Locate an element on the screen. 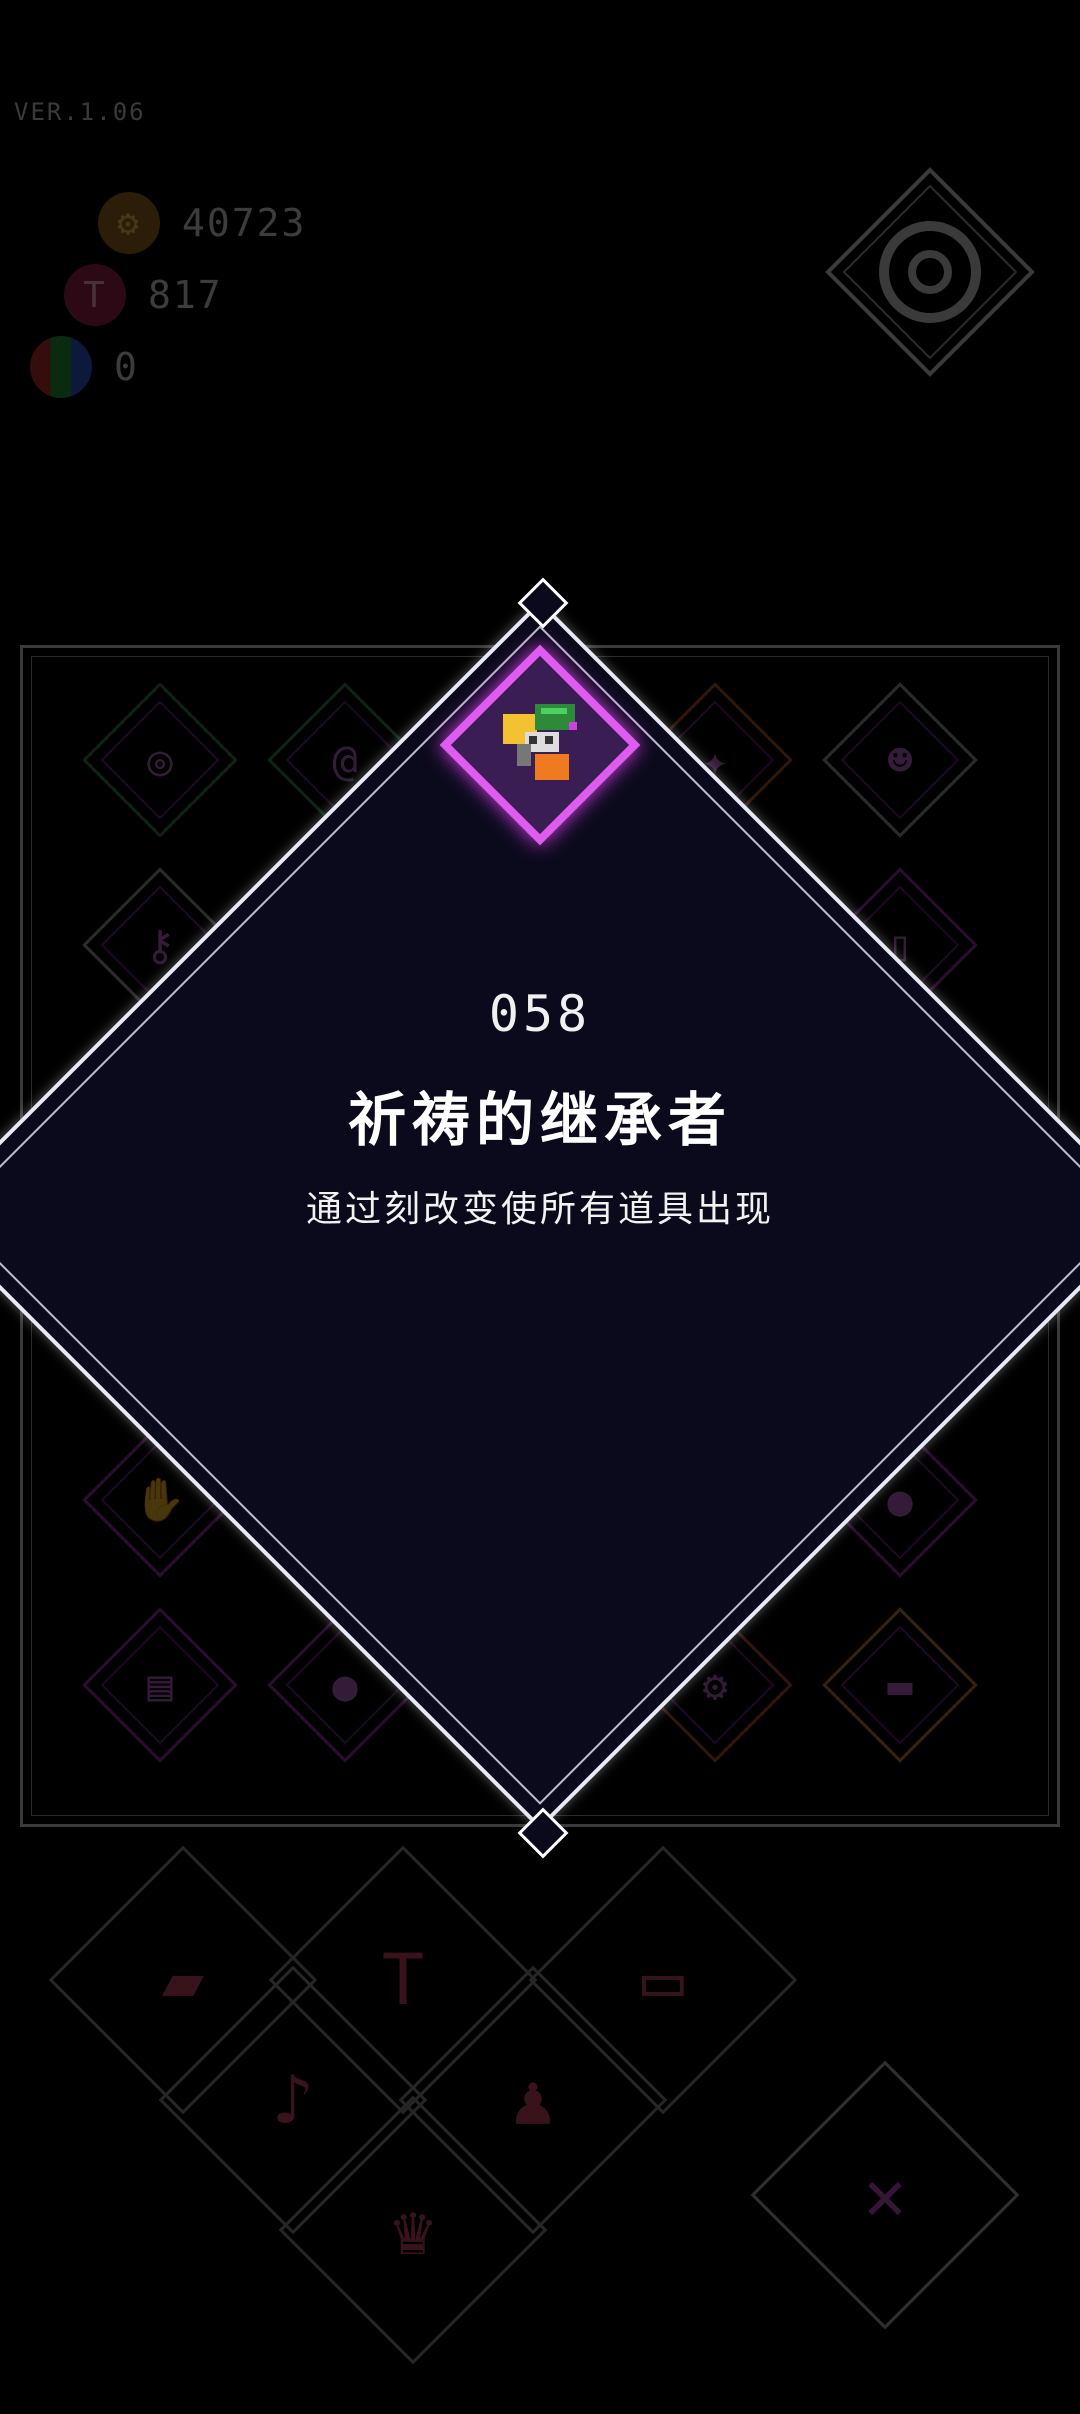 This screenshot has width=1080, height=2414. cube-icon is located at coordinates (61, 367).